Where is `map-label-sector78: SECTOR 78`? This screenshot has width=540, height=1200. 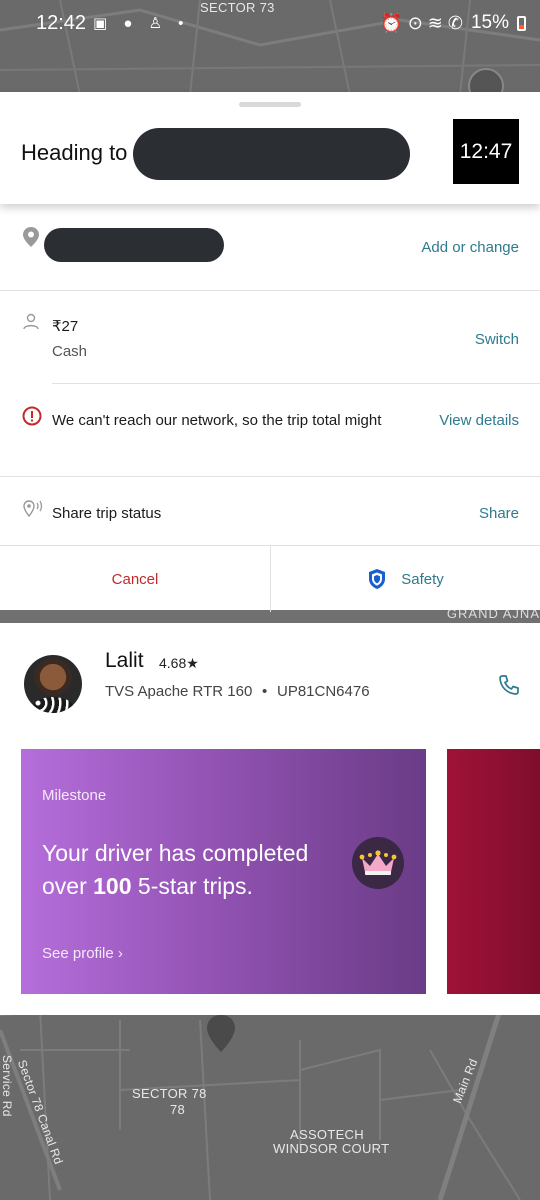 map-label-sector78: SECTOR 78 is located at coordinates (169, 1093).